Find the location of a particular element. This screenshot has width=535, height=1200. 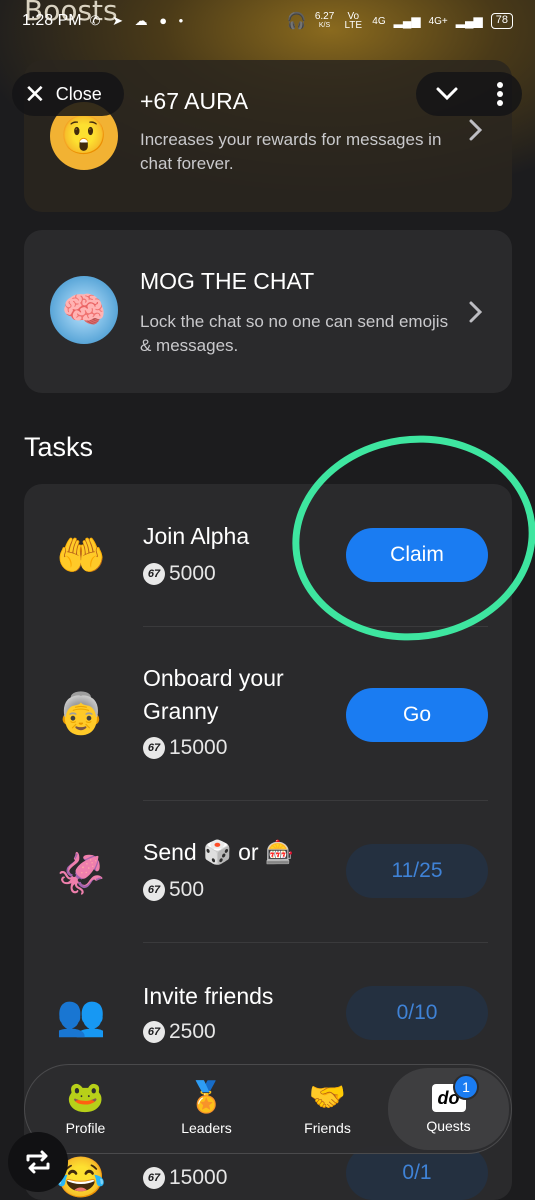

task-title: Onboard your Granny is located at coordinates (213, 694).